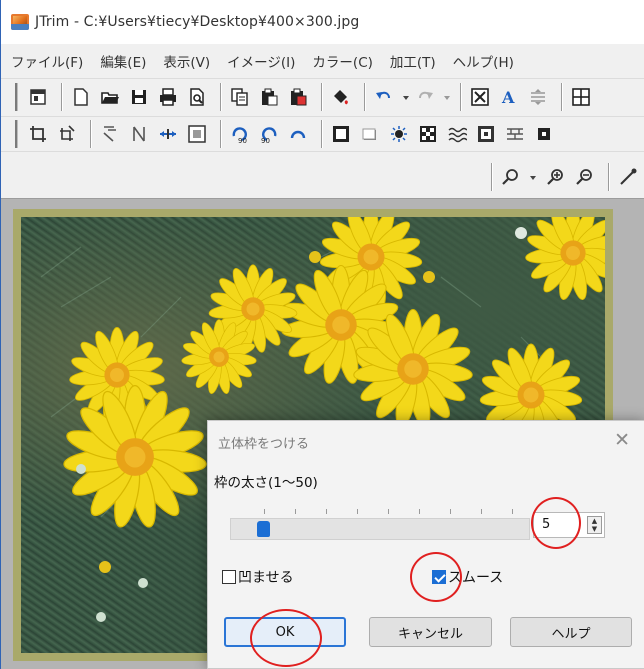 The width and height of the screenshot is (644, 669). I want to click on text-icon: A, so click(509, 97).